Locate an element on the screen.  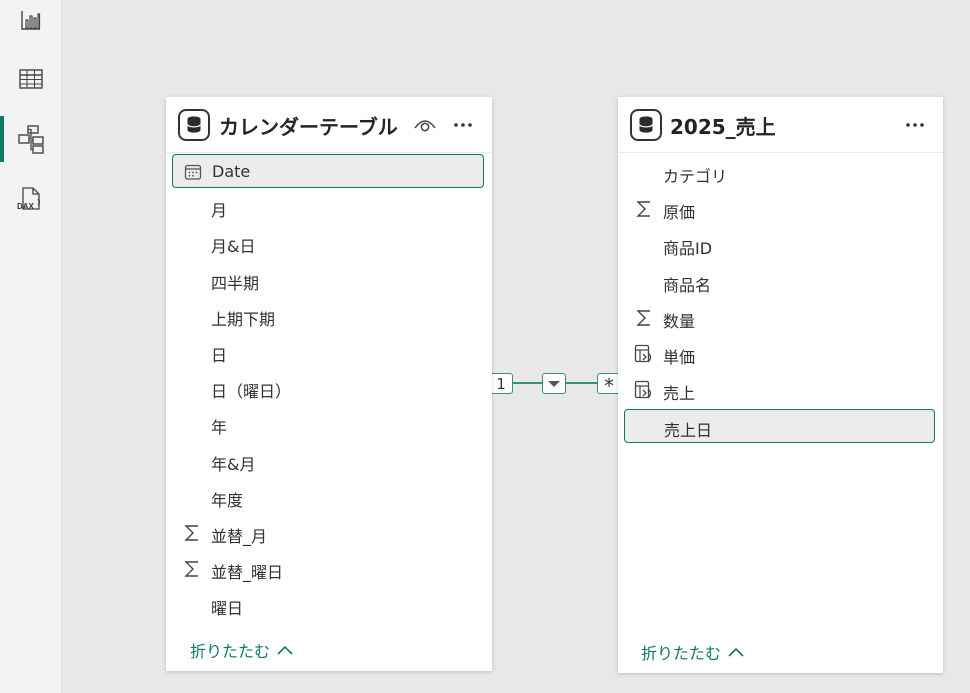
triangle-down-icon is located at coordinates (554, 383).